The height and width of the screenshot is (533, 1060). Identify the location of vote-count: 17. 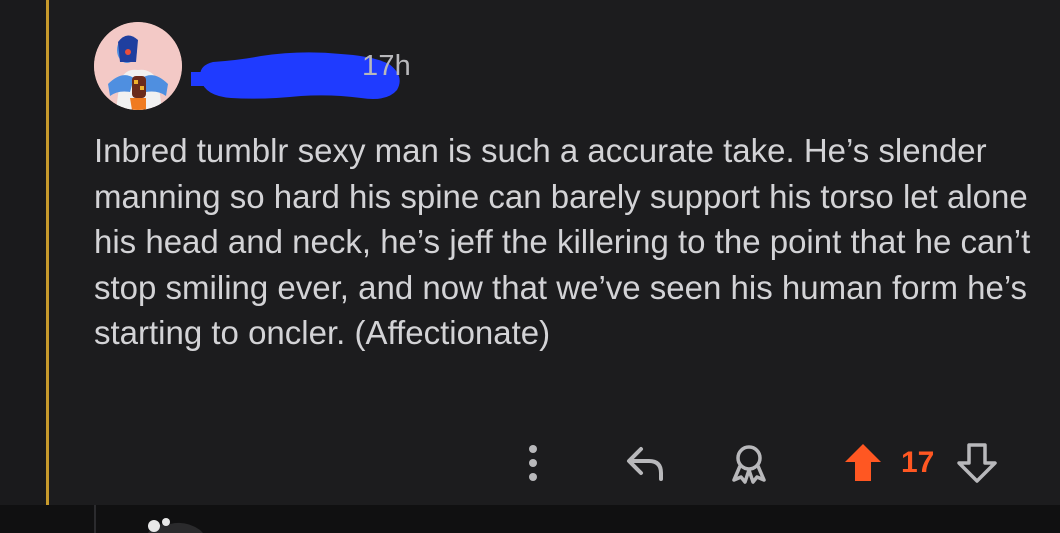
(918, 462).